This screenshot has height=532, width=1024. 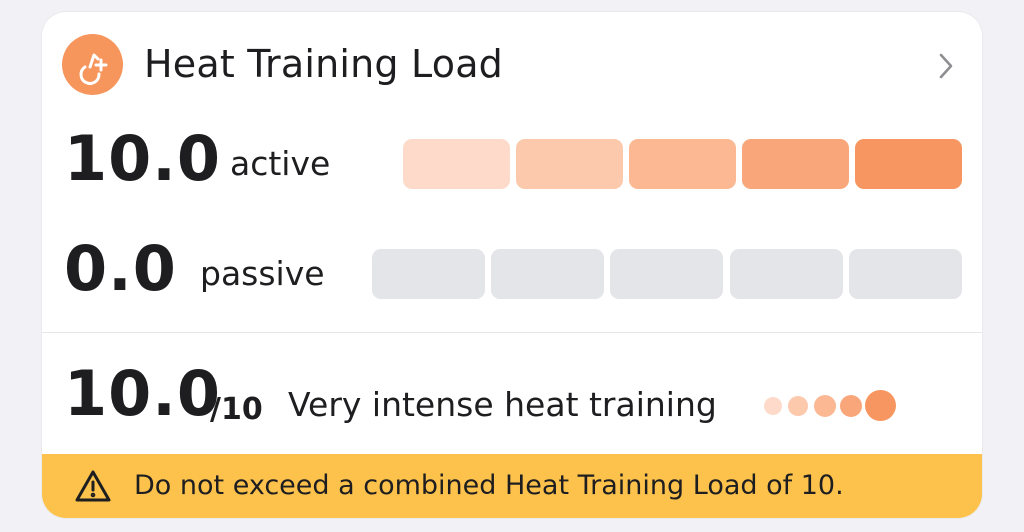 What do you see at coordinates (946, 66) in the screenshot?
I see `chevron-right-icon` at bounding box center [946, 66].